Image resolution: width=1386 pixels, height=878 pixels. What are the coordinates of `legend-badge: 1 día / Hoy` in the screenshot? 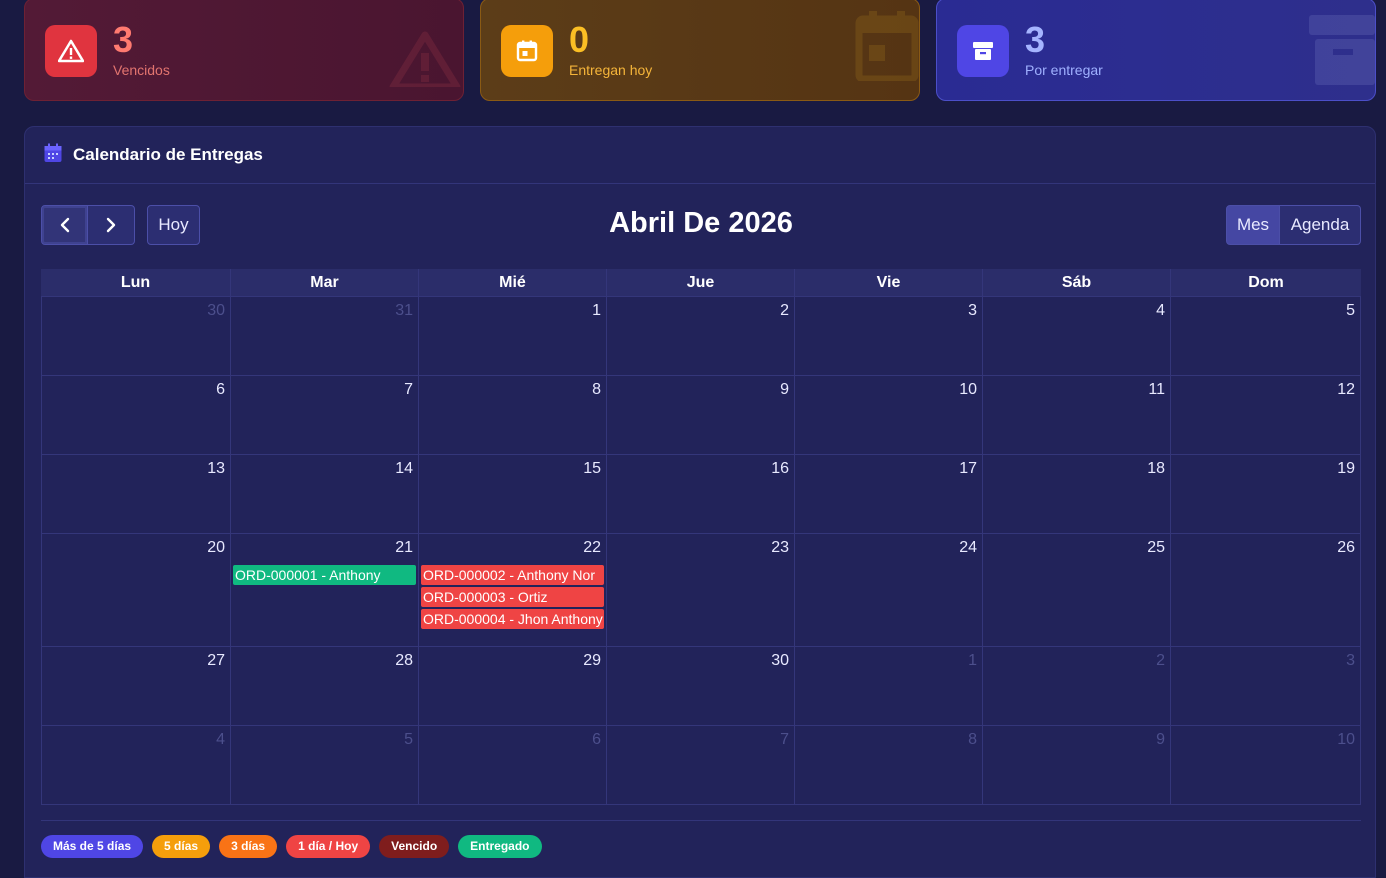 It's located at (328, 846).